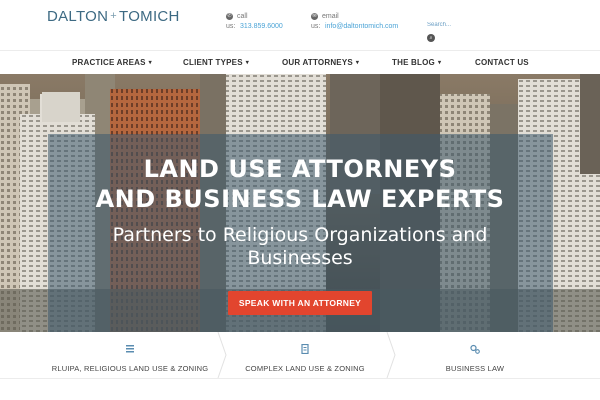 The width and height of the screenshot is (600, 400). I want to click on hero-subhead-line-2: Businesses, so click(300, 258).